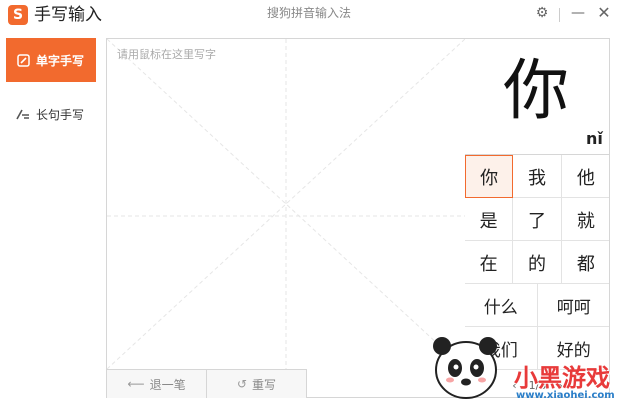  What do you see at coordinates (489, 262) in the screenshot?
I see `candidate-cell: 在` at bounding box center [489, 262].